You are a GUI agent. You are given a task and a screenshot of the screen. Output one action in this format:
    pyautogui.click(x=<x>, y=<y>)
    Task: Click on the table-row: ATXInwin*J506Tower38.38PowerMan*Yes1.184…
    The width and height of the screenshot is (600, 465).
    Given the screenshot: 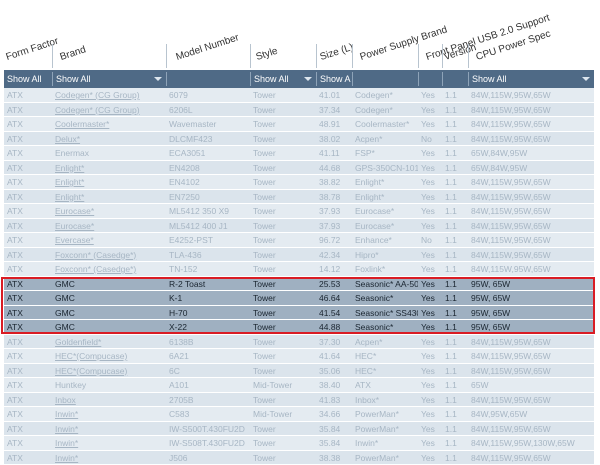 What is the action you would take?
    pyautogui.click(x=299, y=458)
    